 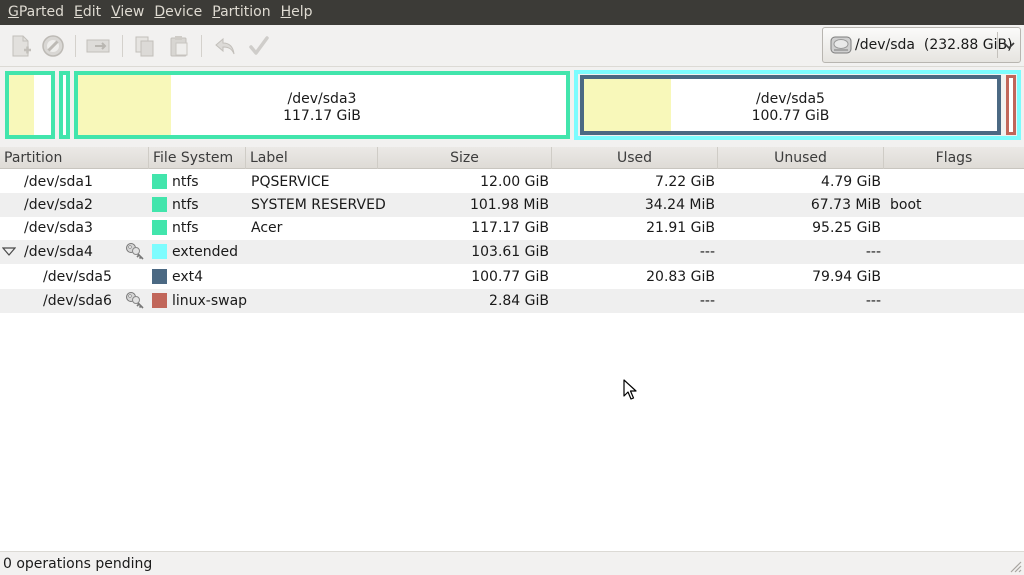 I want to click on device-selector: /dev/sda (232.88 GiB), so click(x=921, y=45).